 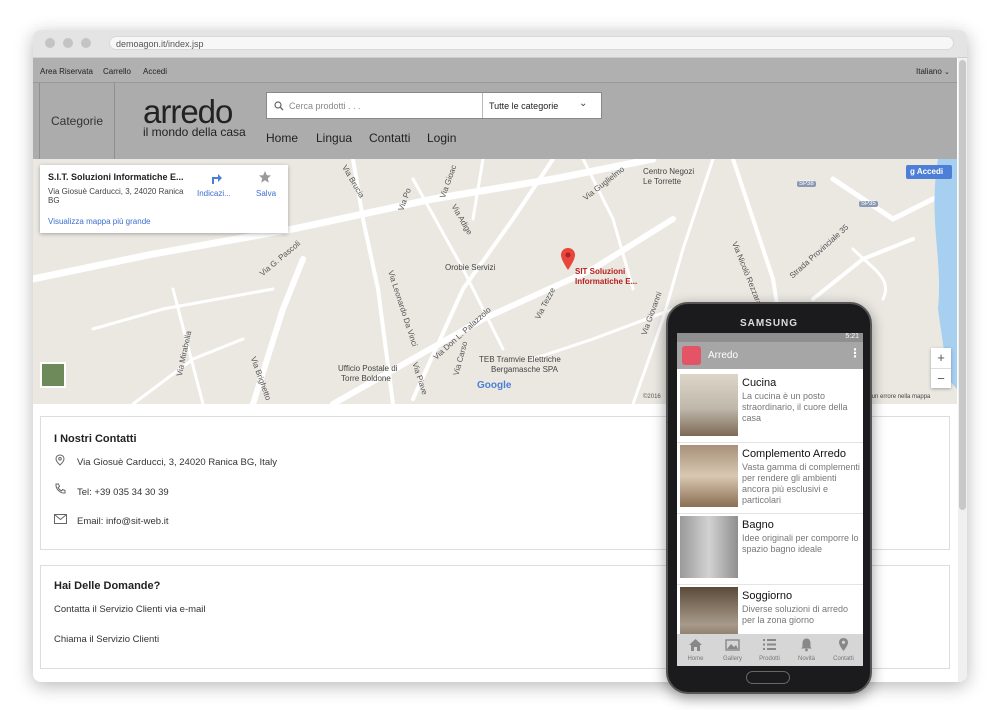 What do you see at coordinates (266, 193) in the screenshot?
I see `save-button: Salva` at bounding box center [266, 193].